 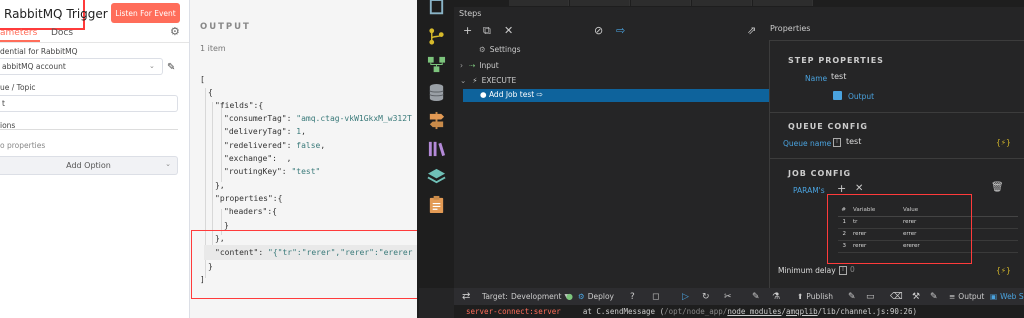 What do you see at coordinates (696, 311) in the screenshot?
I see `console-path: /opt/node_app/` at bounding box center [696, 311].